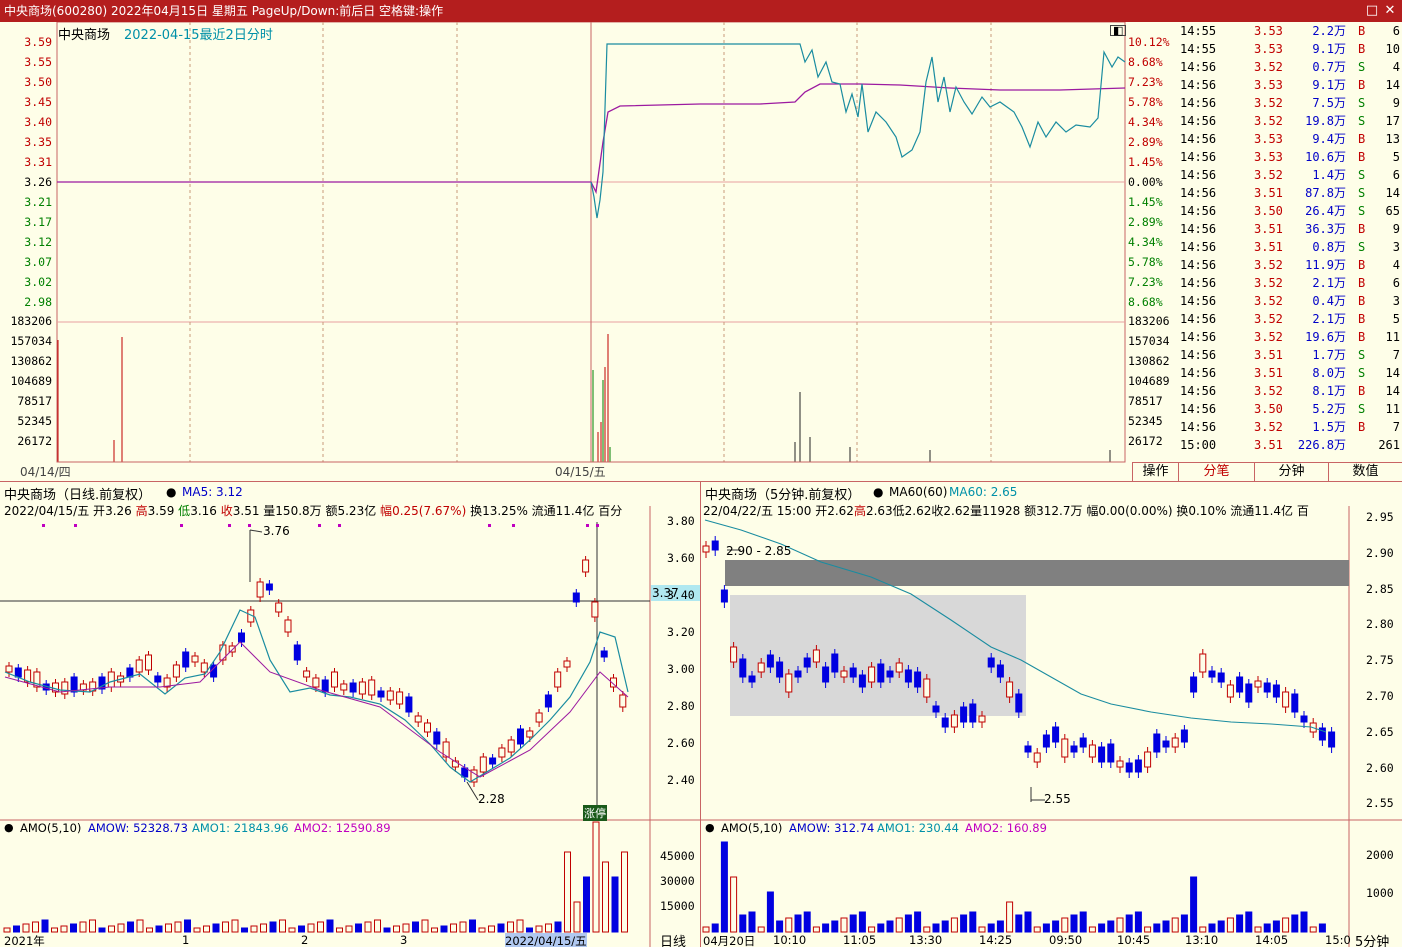  Describe the element at coordinates (1290, 355) in the screenshot. I see `tick-row: 14:56 3.51 1.7万 S 7` at that location.